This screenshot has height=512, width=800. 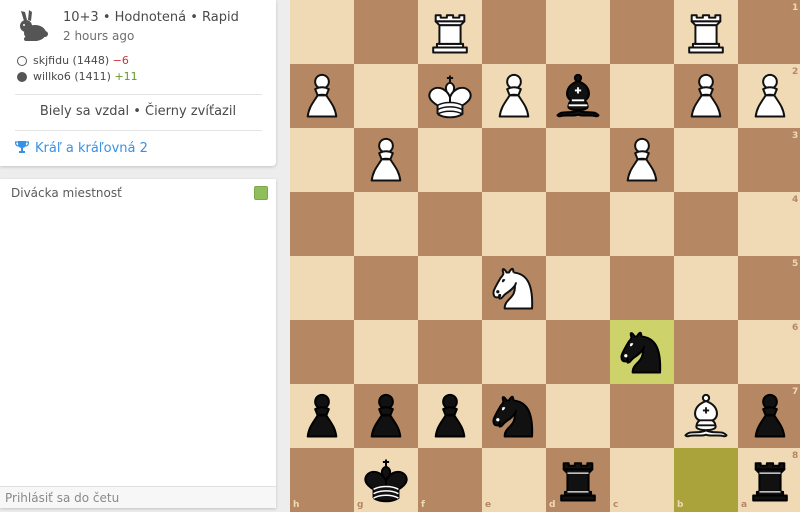 I want to click on square-g5, so click(x=386, y=288).